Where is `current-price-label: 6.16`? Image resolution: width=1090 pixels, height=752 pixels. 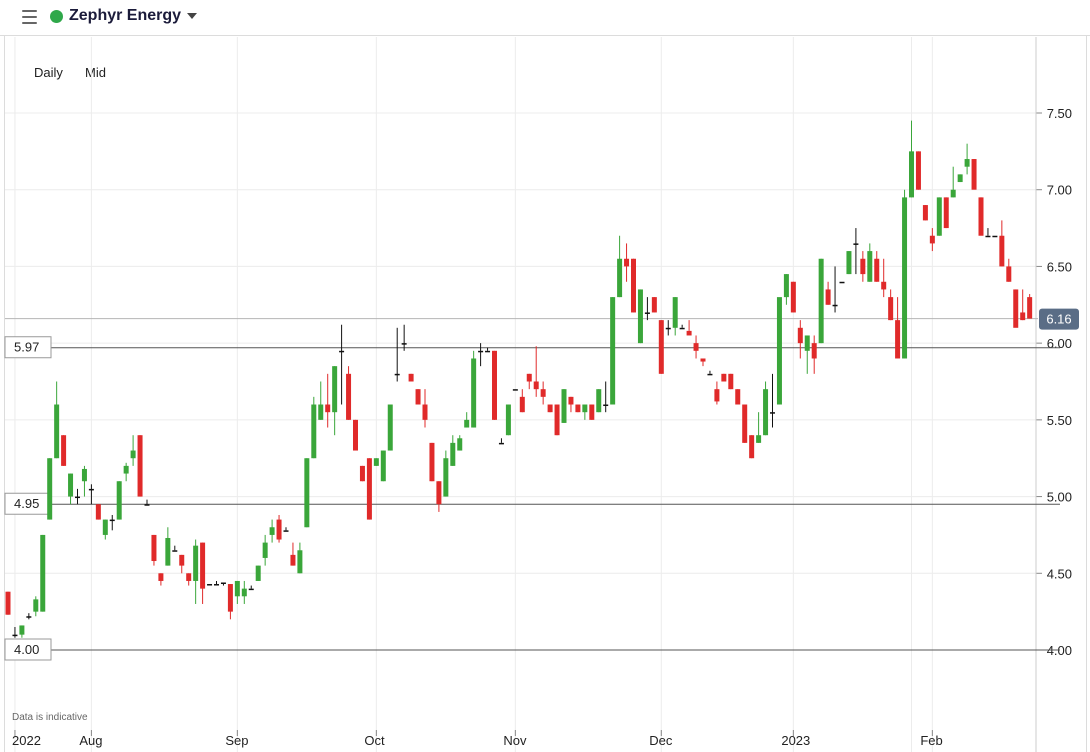 current-price-label: 6.16 is located at coordinates (1058, 319).